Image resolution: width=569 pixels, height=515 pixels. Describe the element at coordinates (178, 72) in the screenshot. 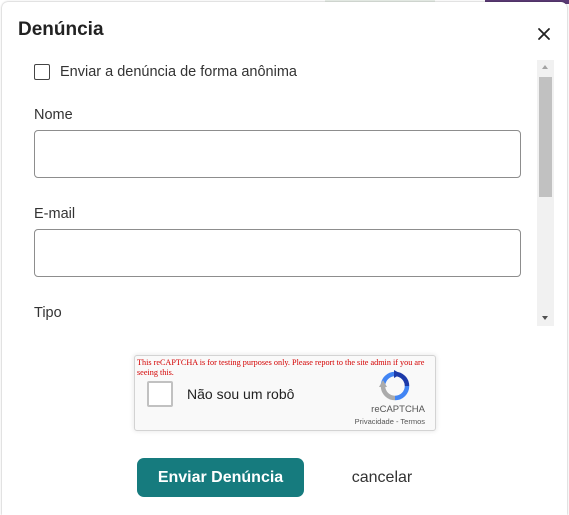

I see `anonymous-checkbox-label: Enviar a denúncia de forma anônima` at that location.